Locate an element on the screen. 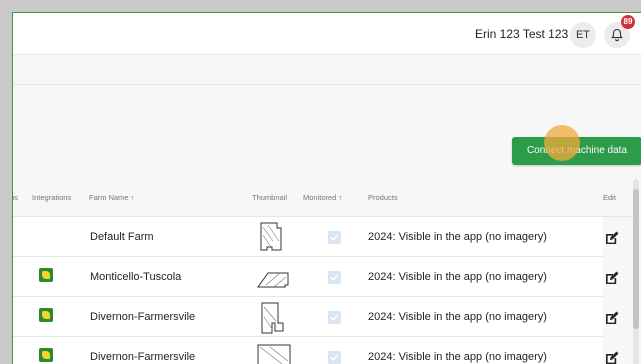  column-header-edit: Edit is located at coordinates (609, 197).